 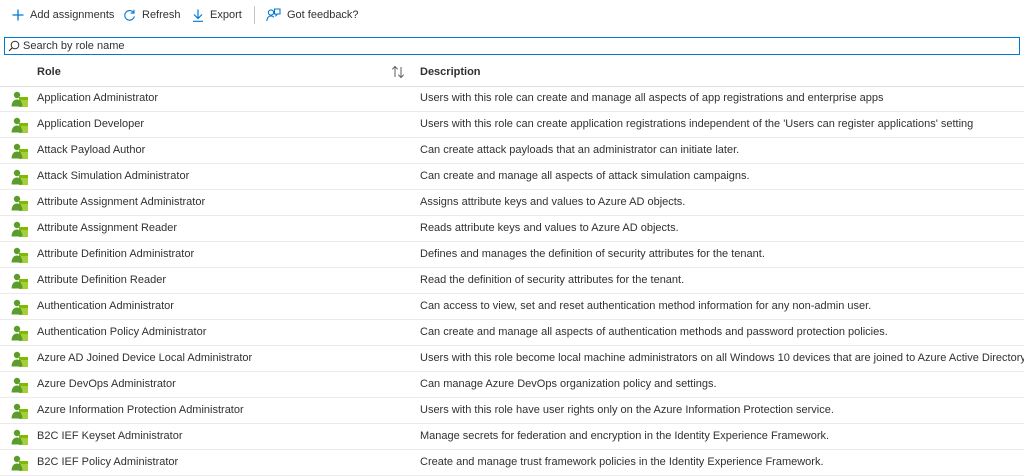 What do you see at coordinates (107, 228) in the screenshot?
I see `role-name: Attribute Assignment Reader` at bounding box center [107, 228].